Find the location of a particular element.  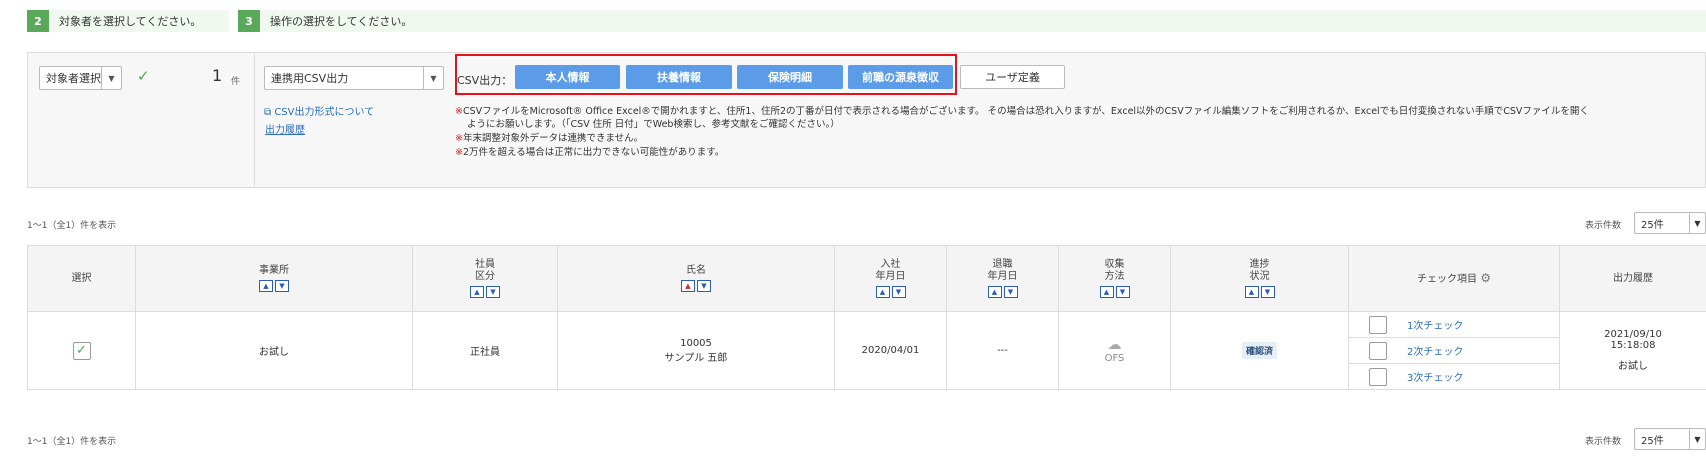

header-join-date: 入社 年月日 ▲ ▼ is located at coordinates (890, 278).